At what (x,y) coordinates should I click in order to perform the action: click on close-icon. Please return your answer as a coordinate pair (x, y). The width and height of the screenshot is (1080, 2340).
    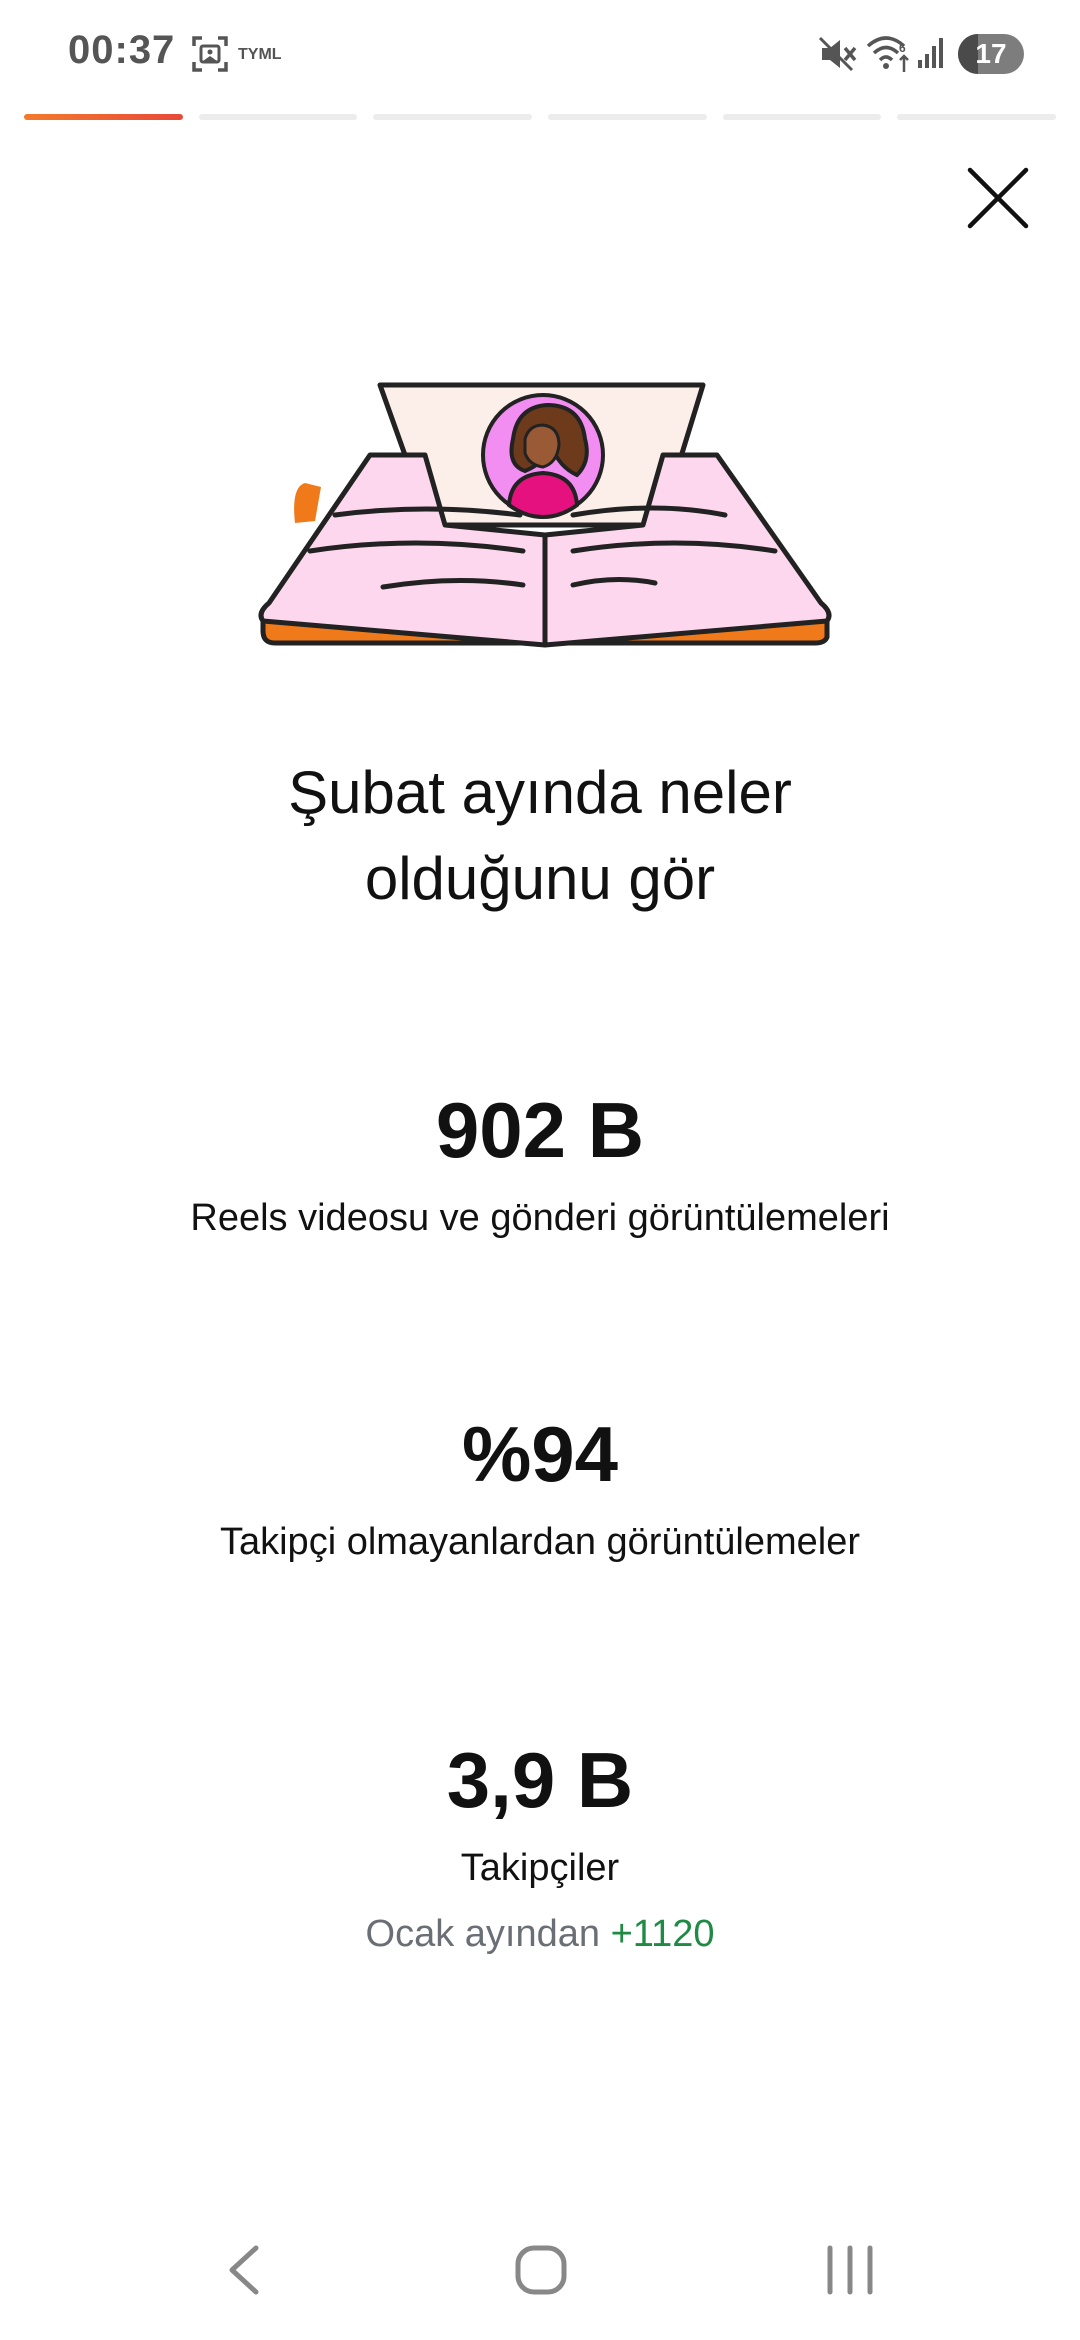
    Looking at the image, I should click on (998, 198).